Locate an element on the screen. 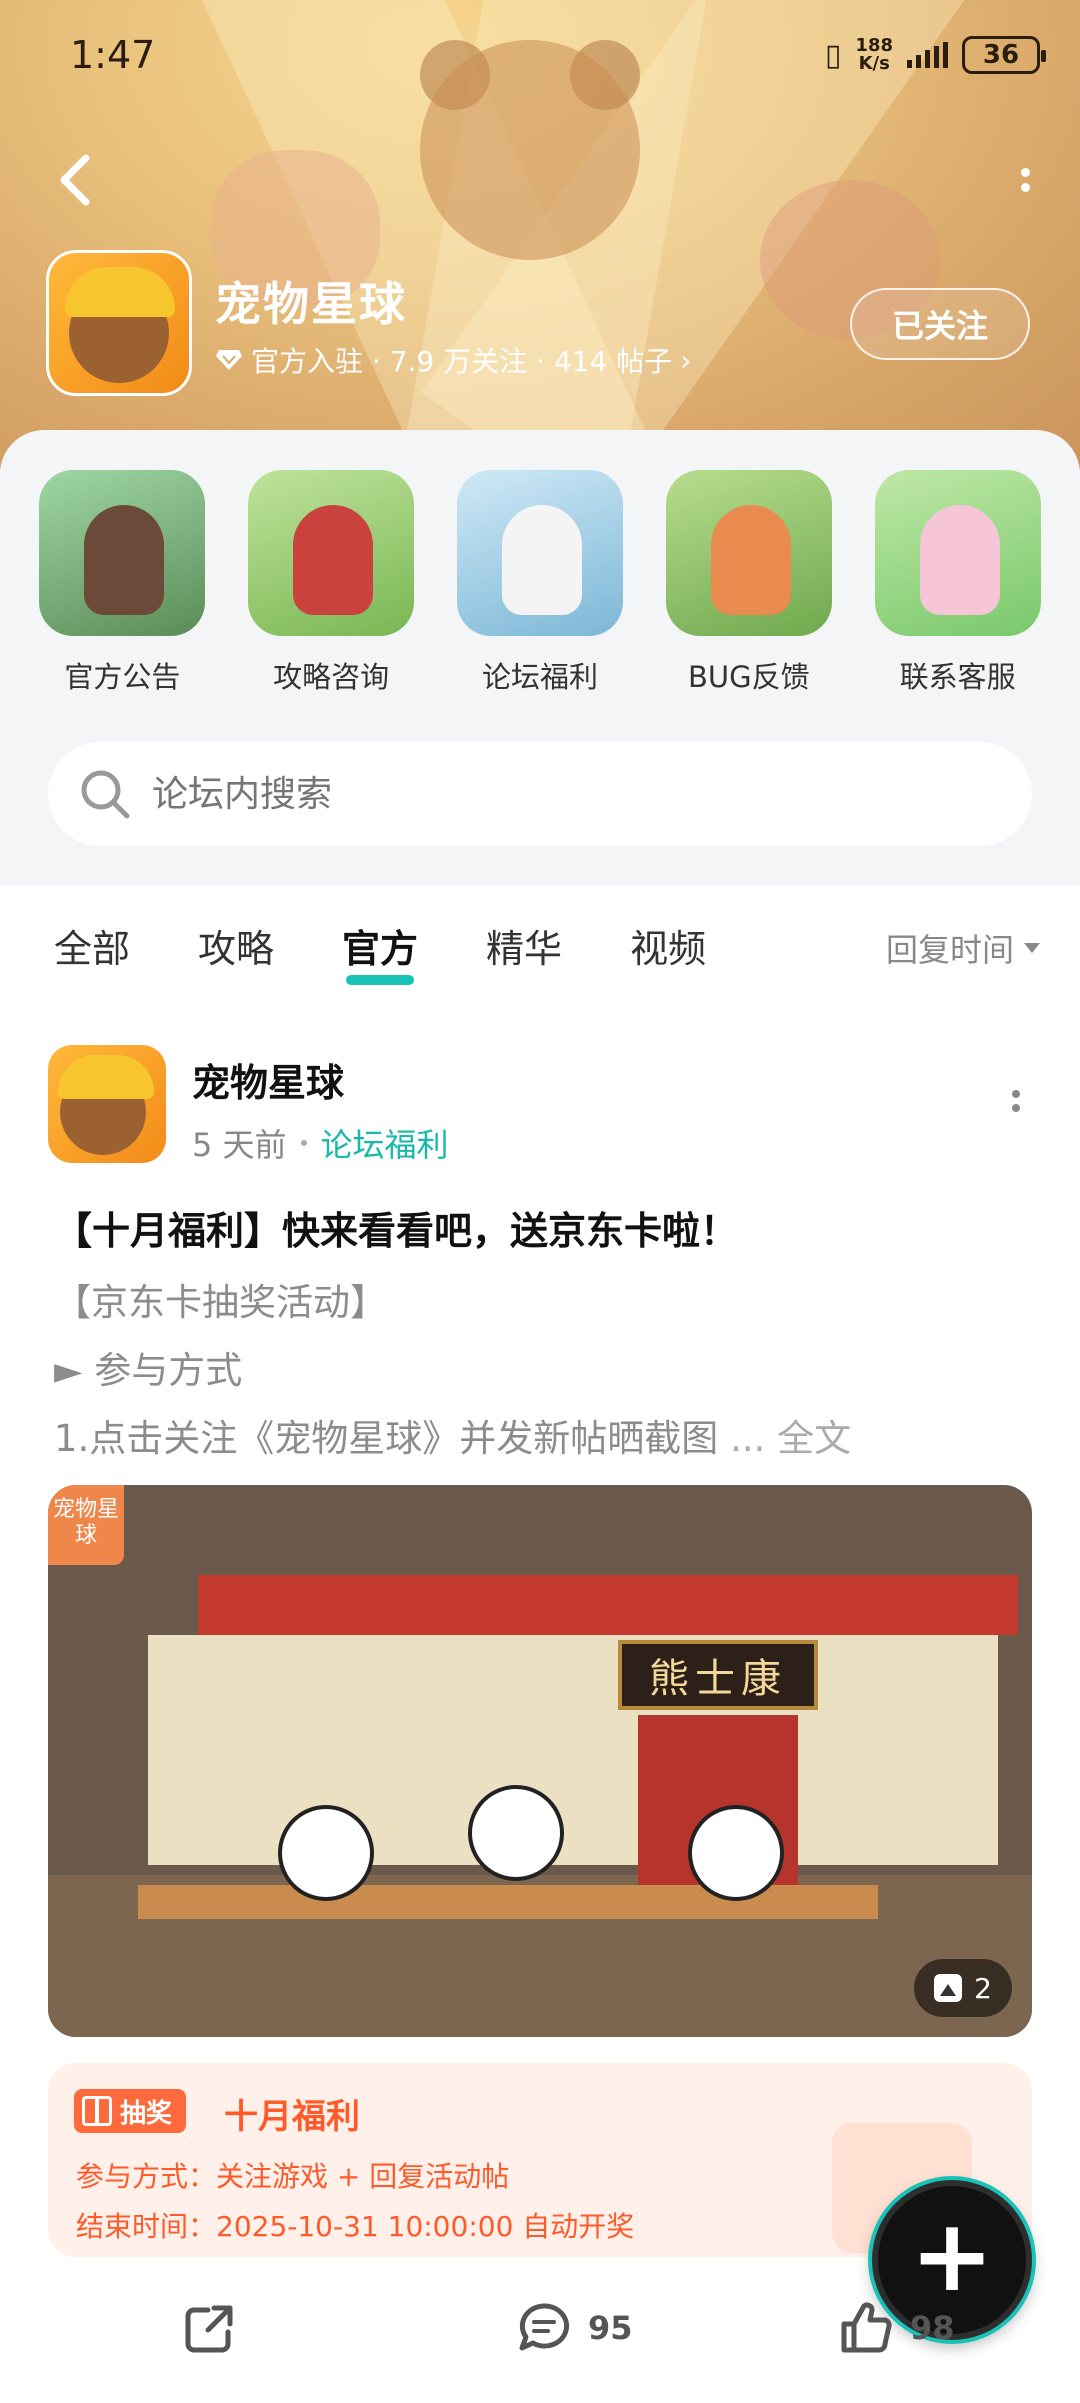 Image resolution: width=1080 pixels, height=2403 pixels. shortcut-bug-report: BUG反馈 is located at coordinates (749, 583).